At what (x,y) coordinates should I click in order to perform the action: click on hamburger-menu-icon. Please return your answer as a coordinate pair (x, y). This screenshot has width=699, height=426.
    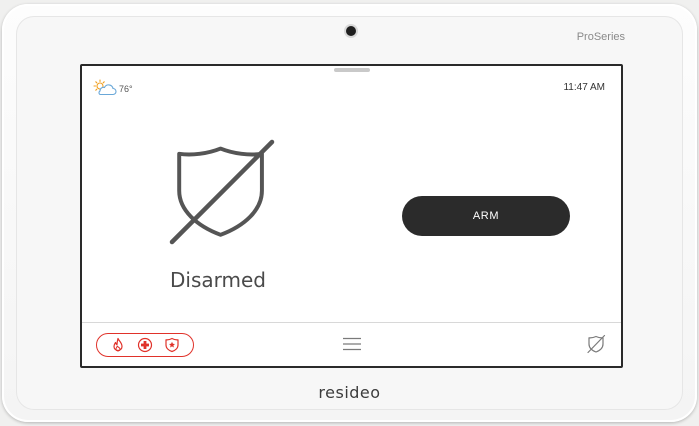
    Looking at the image, I should click on (352, 344).